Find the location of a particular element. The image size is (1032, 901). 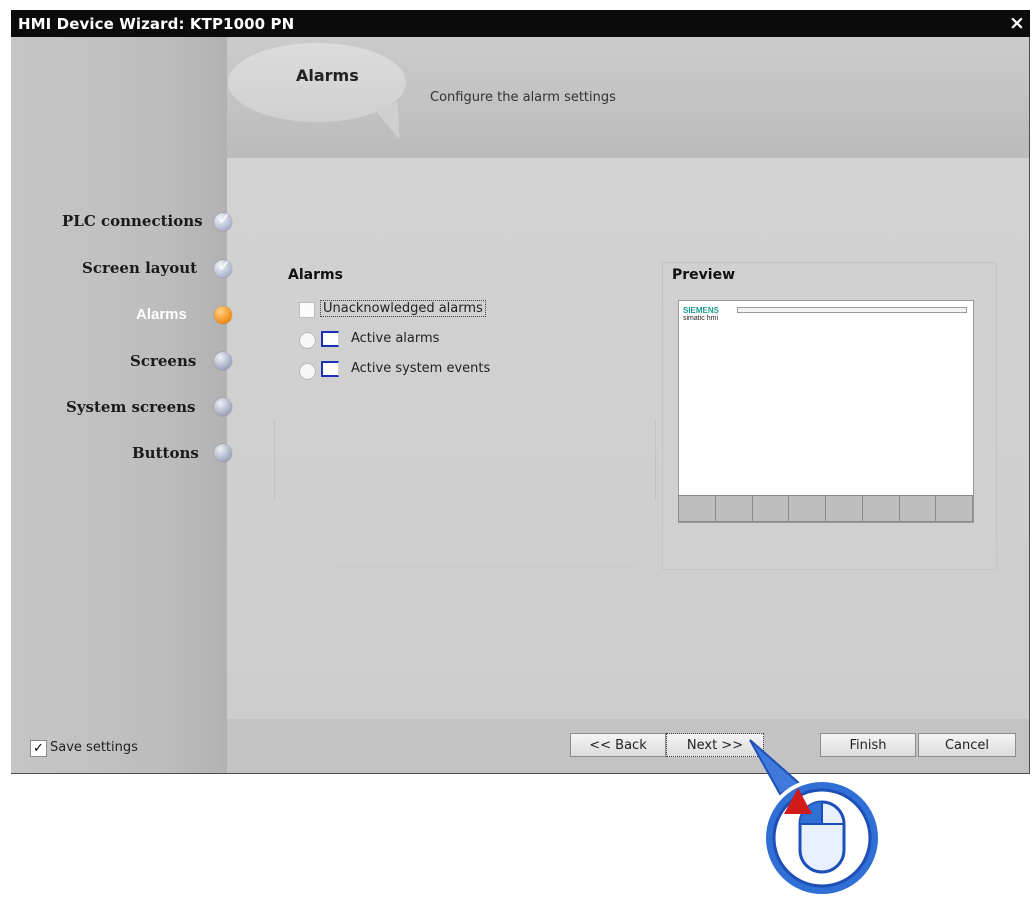

nav-item-alarms: Alarms is located at coordinates (171, 318).